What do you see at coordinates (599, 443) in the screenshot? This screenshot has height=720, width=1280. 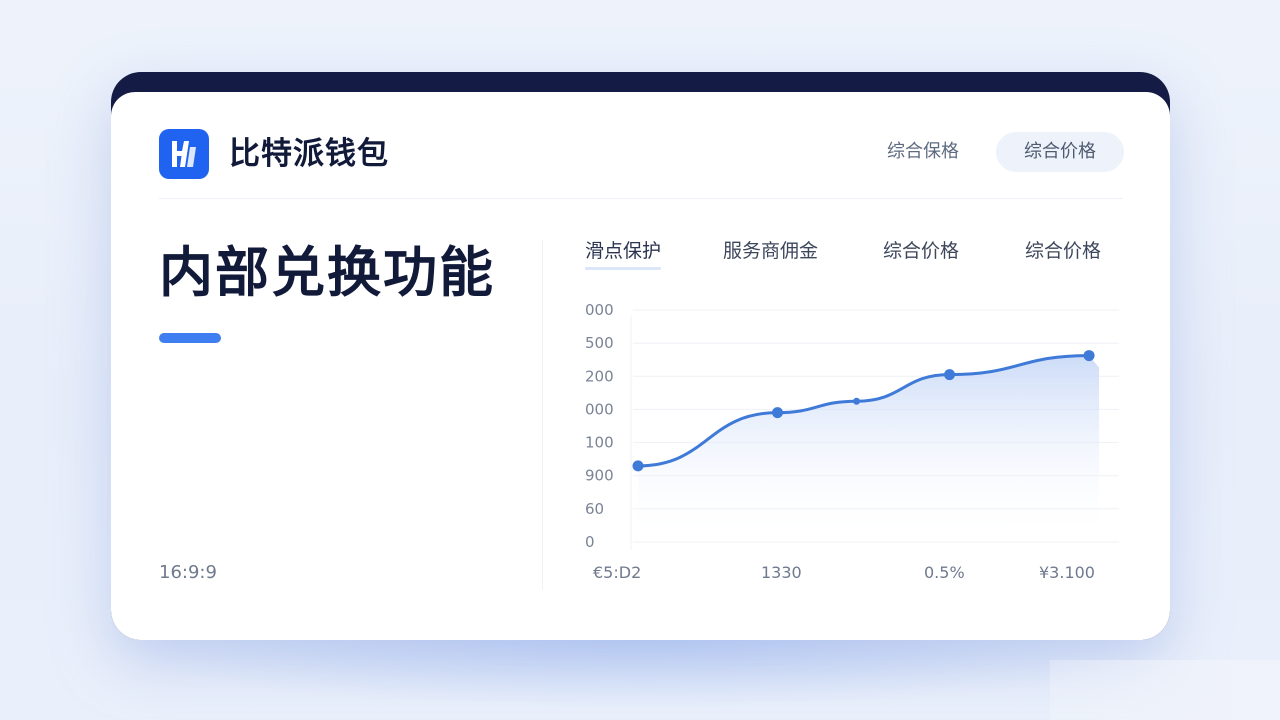 I see `chart-y-tick-label: 100` at bounding box center [599, 443].